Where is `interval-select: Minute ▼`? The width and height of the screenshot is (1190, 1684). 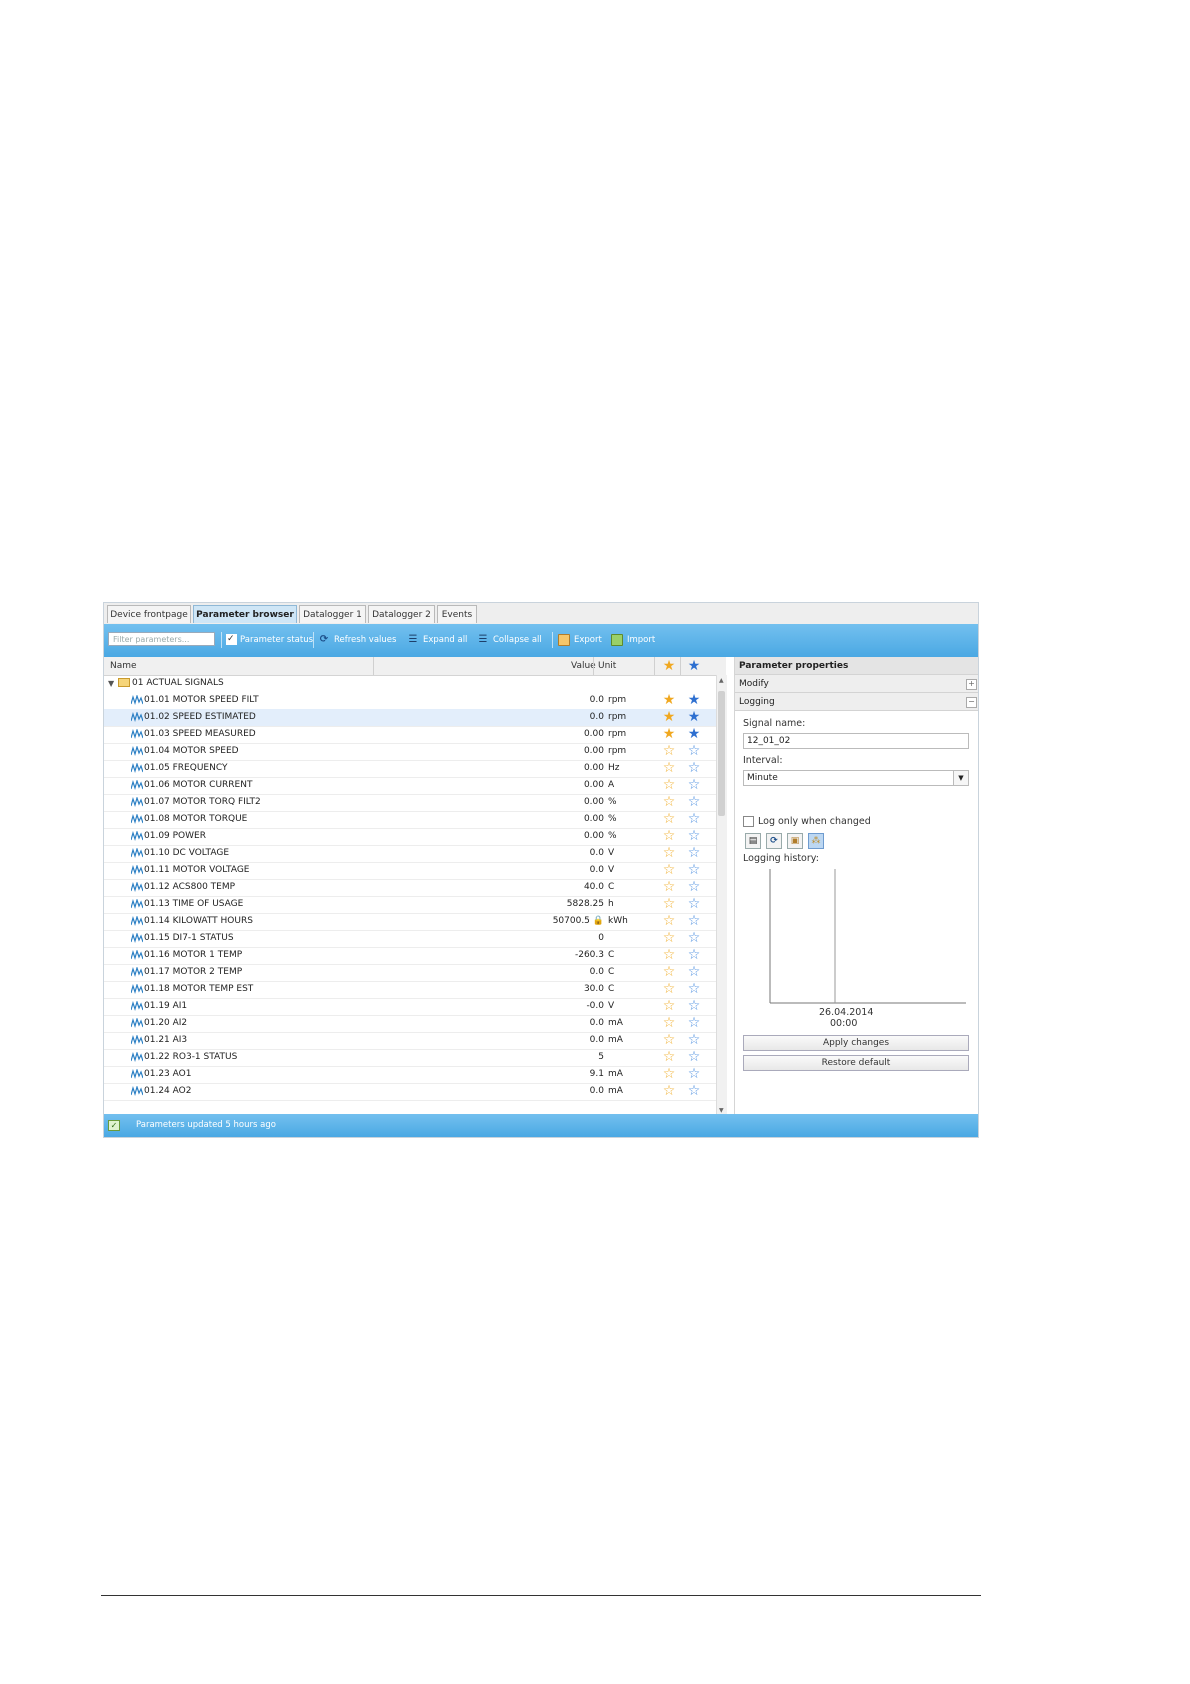
interval-select: Minute ▼ is located at coordinates (856, 778).